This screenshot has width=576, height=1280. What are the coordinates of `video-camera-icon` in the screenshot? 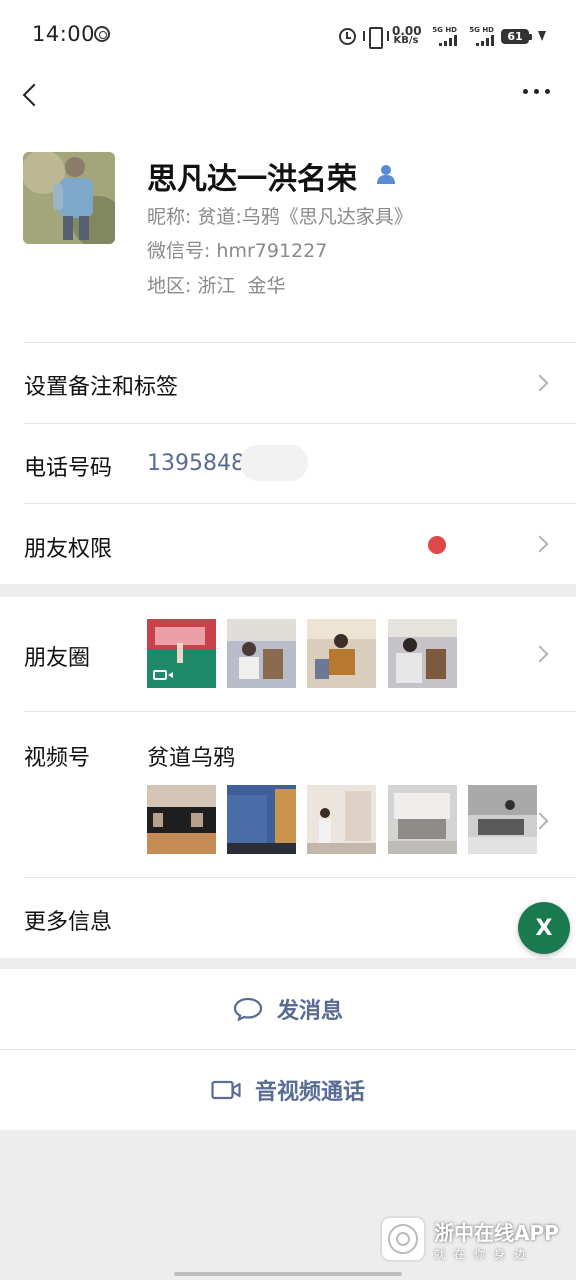 It's located at (226, 1090).